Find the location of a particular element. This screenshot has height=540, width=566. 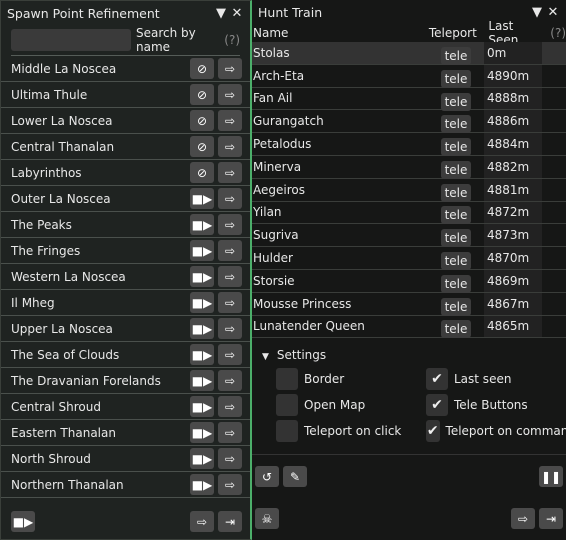

hunt-row: Yilan tele 4872m is located at coordinates (409, 213).